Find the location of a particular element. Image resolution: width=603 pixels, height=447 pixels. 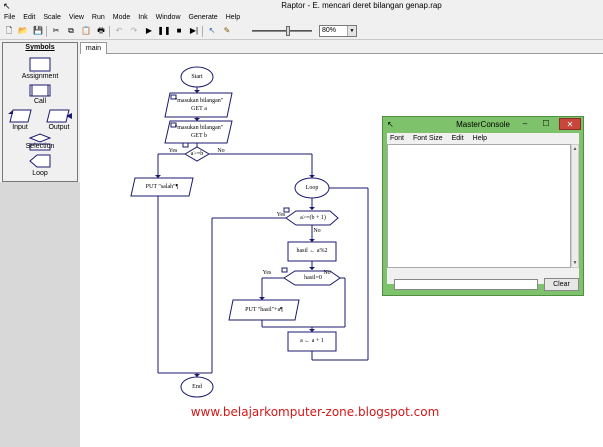

step-icon: ▶| is located at coordinates (194, 31).